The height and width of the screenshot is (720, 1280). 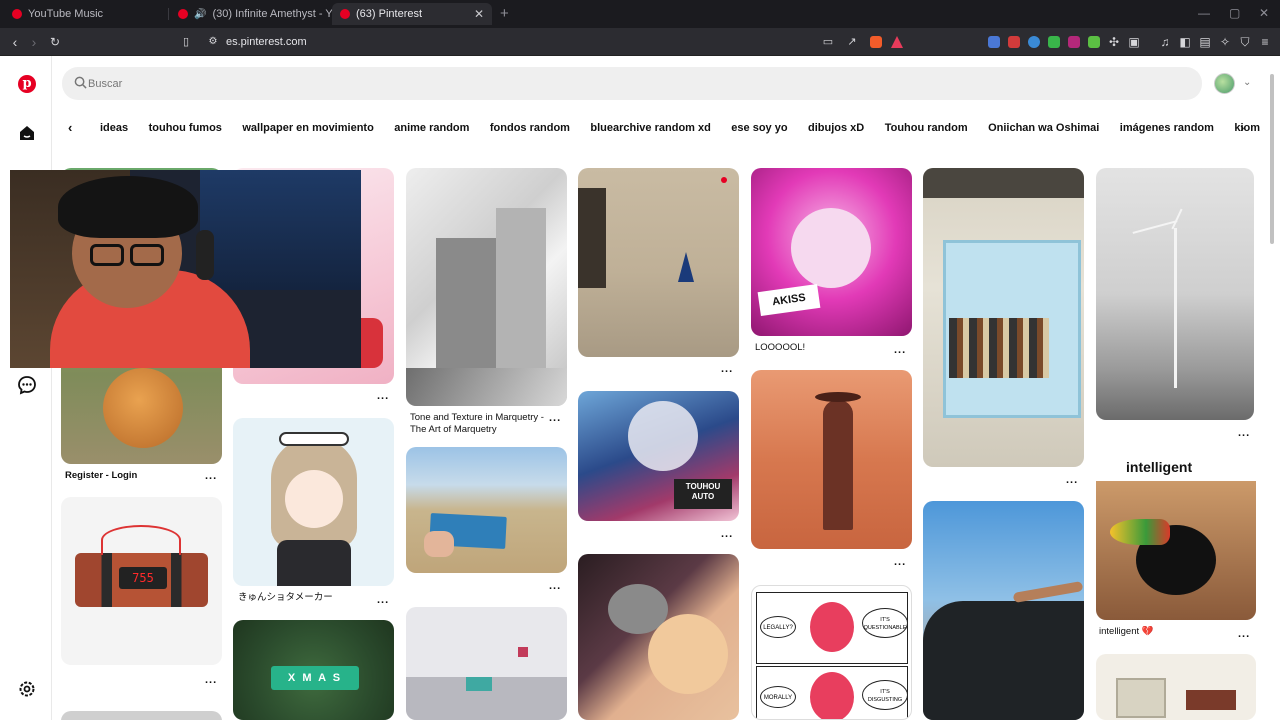 I want to click on hand-image, so click(x=439, y=544).